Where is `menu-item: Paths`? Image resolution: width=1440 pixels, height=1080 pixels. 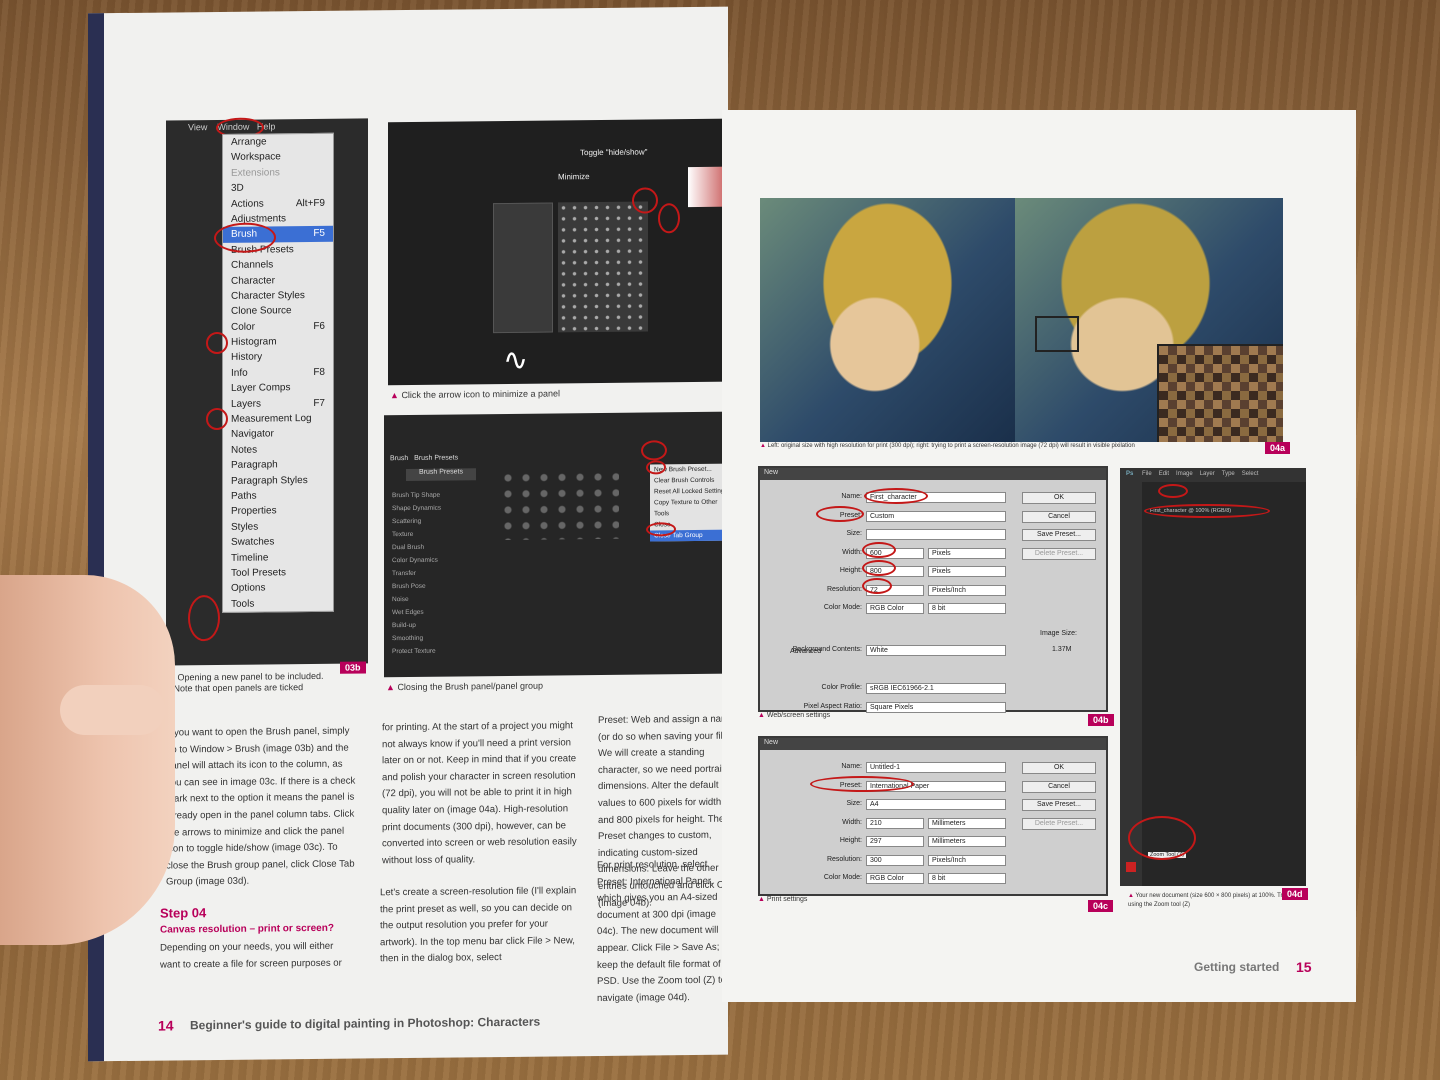 menu-item: Paths is located at coordinates (278, 496).